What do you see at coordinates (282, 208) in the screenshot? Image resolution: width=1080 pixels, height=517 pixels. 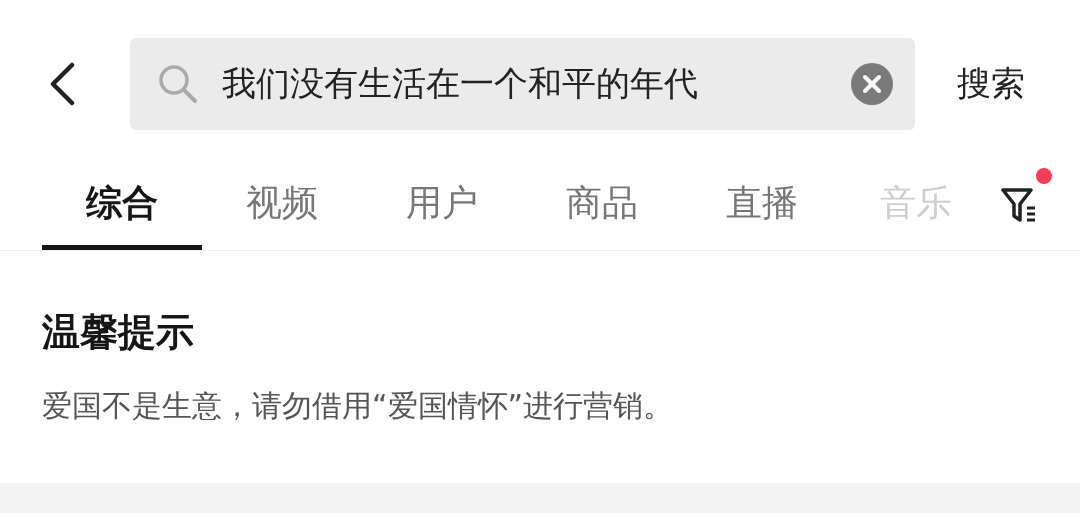 I see `tab: 视频` at bounding box center [282, 208].